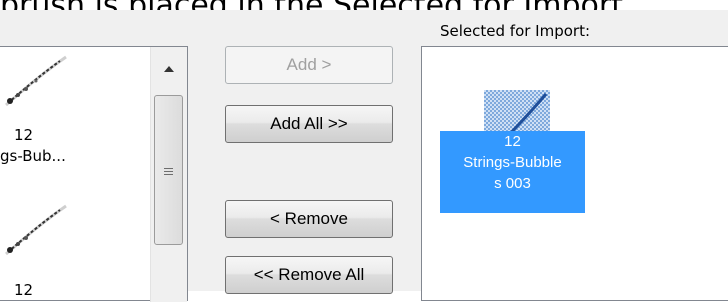  I want to click on list-item: 12, so click(70, 252).